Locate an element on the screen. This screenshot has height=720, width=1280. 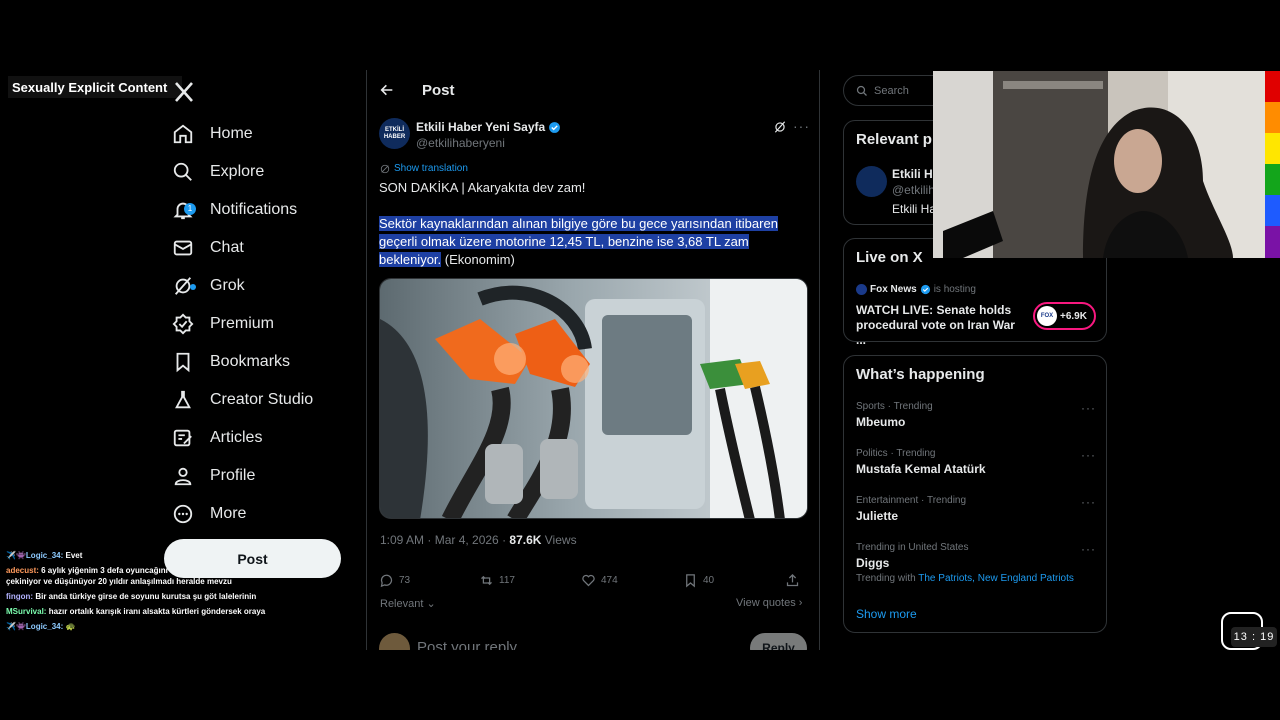
post-media-image is located at coordinates (593, 398).